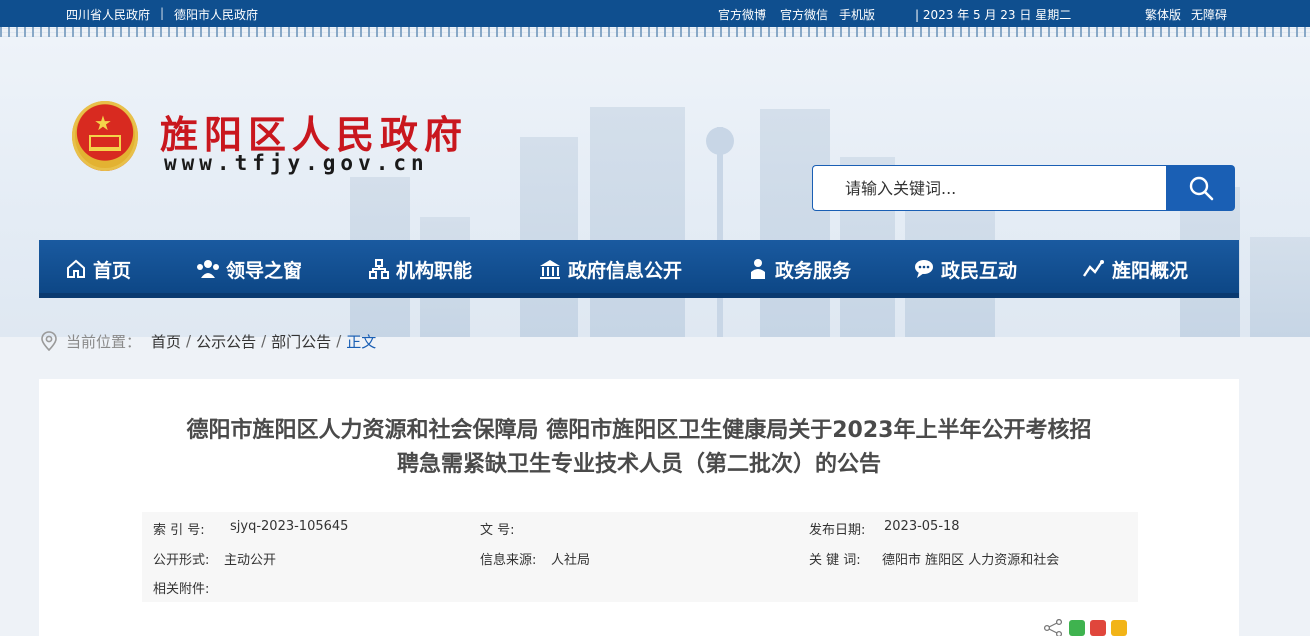  I want to click on leaders-icon, so click(208, 269).